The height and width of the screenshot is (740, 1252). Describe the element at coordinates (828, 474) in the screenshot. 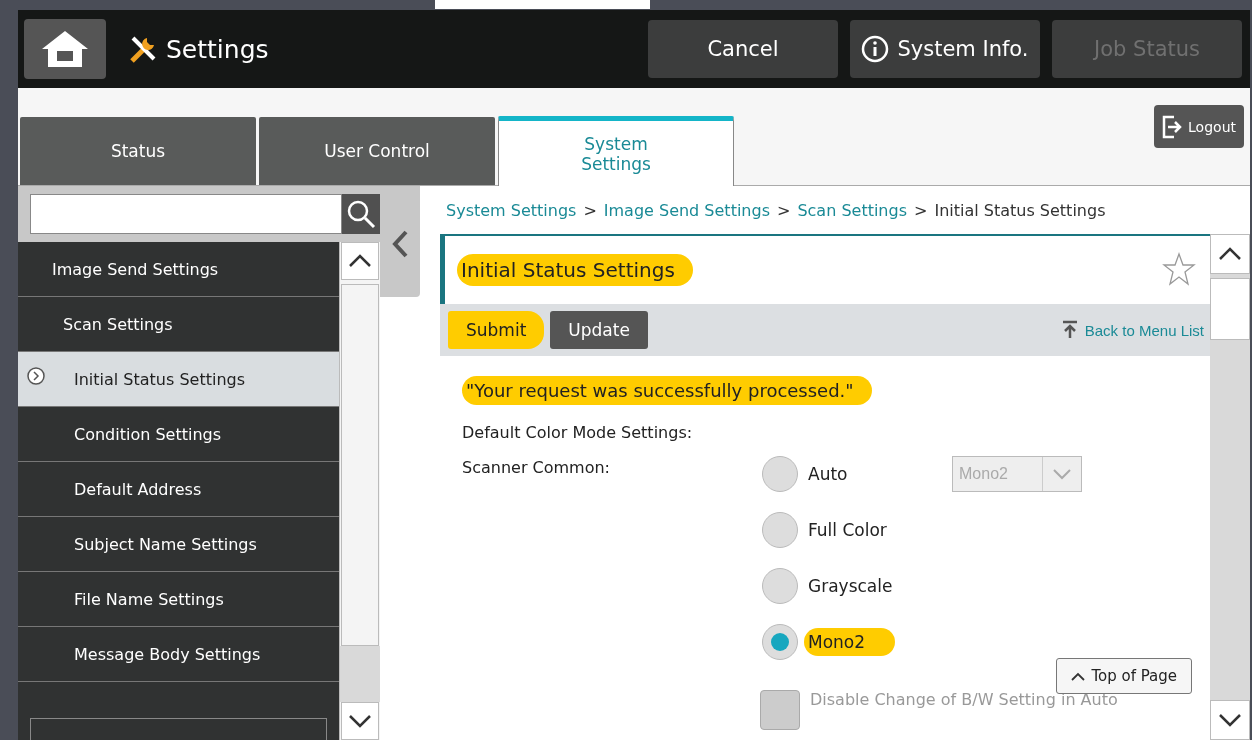

I see `option-label: Auto` at that location.